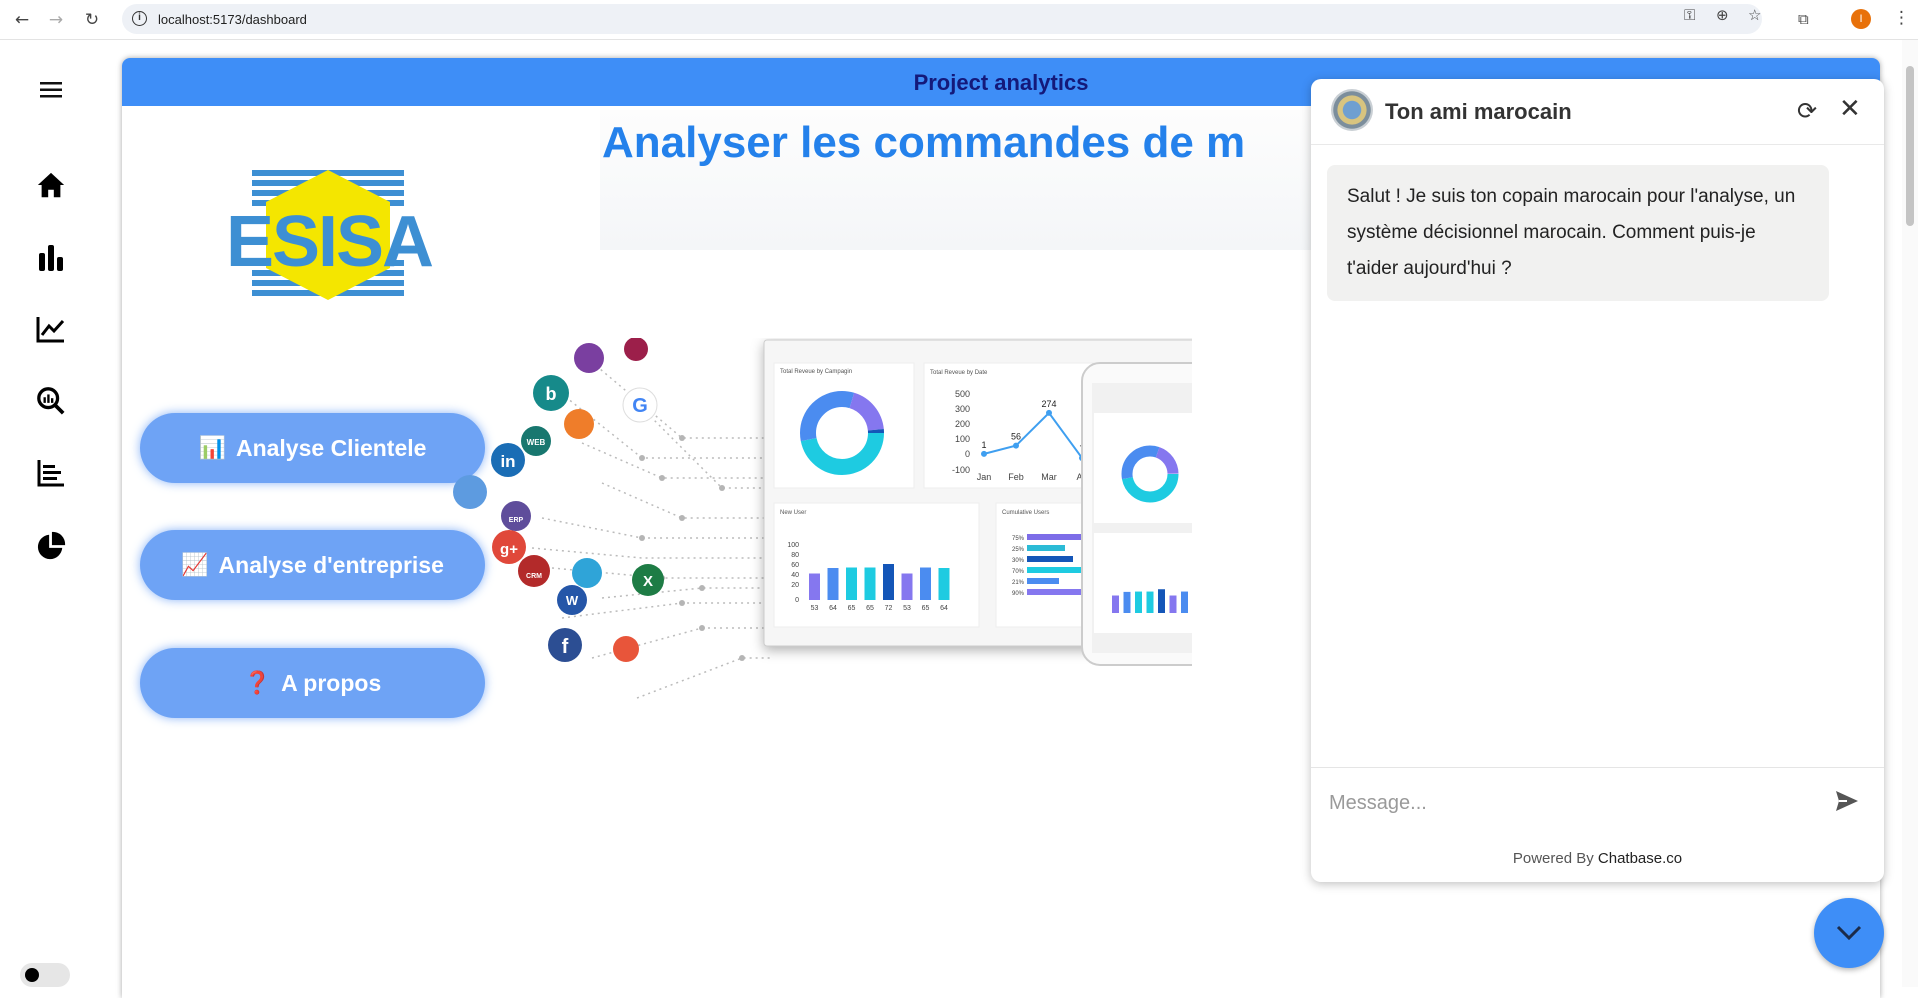 The width and height of the screenshot is (1918, 998). What do you see at coordinates (51, 90) in the screenshot?
I see `menu-icon` at bounding box center [51, 90].